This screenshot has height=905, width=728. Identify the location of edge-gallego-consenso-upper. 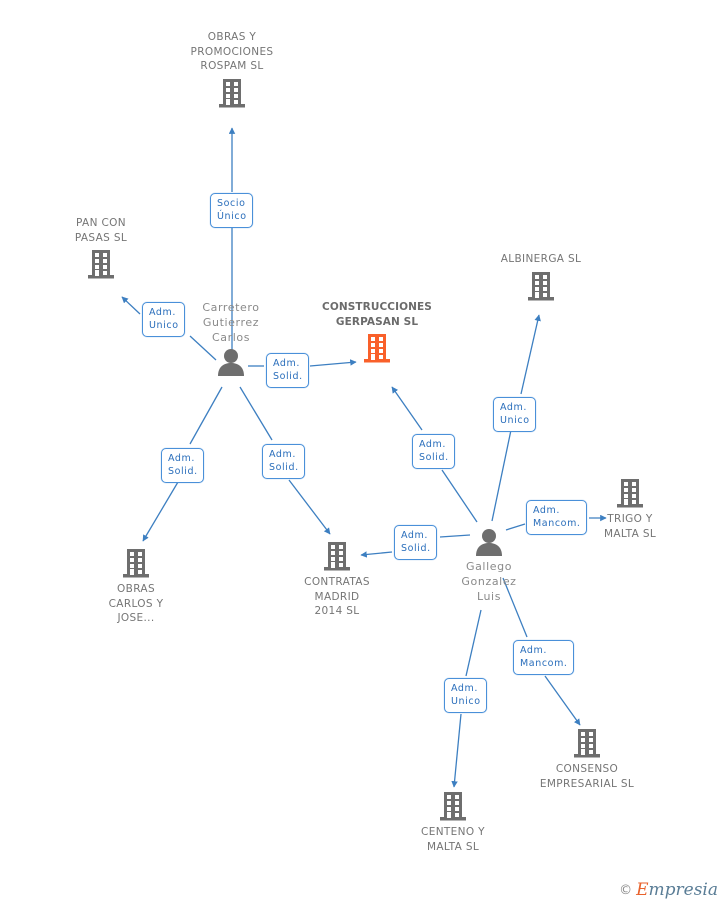
(562, 700).